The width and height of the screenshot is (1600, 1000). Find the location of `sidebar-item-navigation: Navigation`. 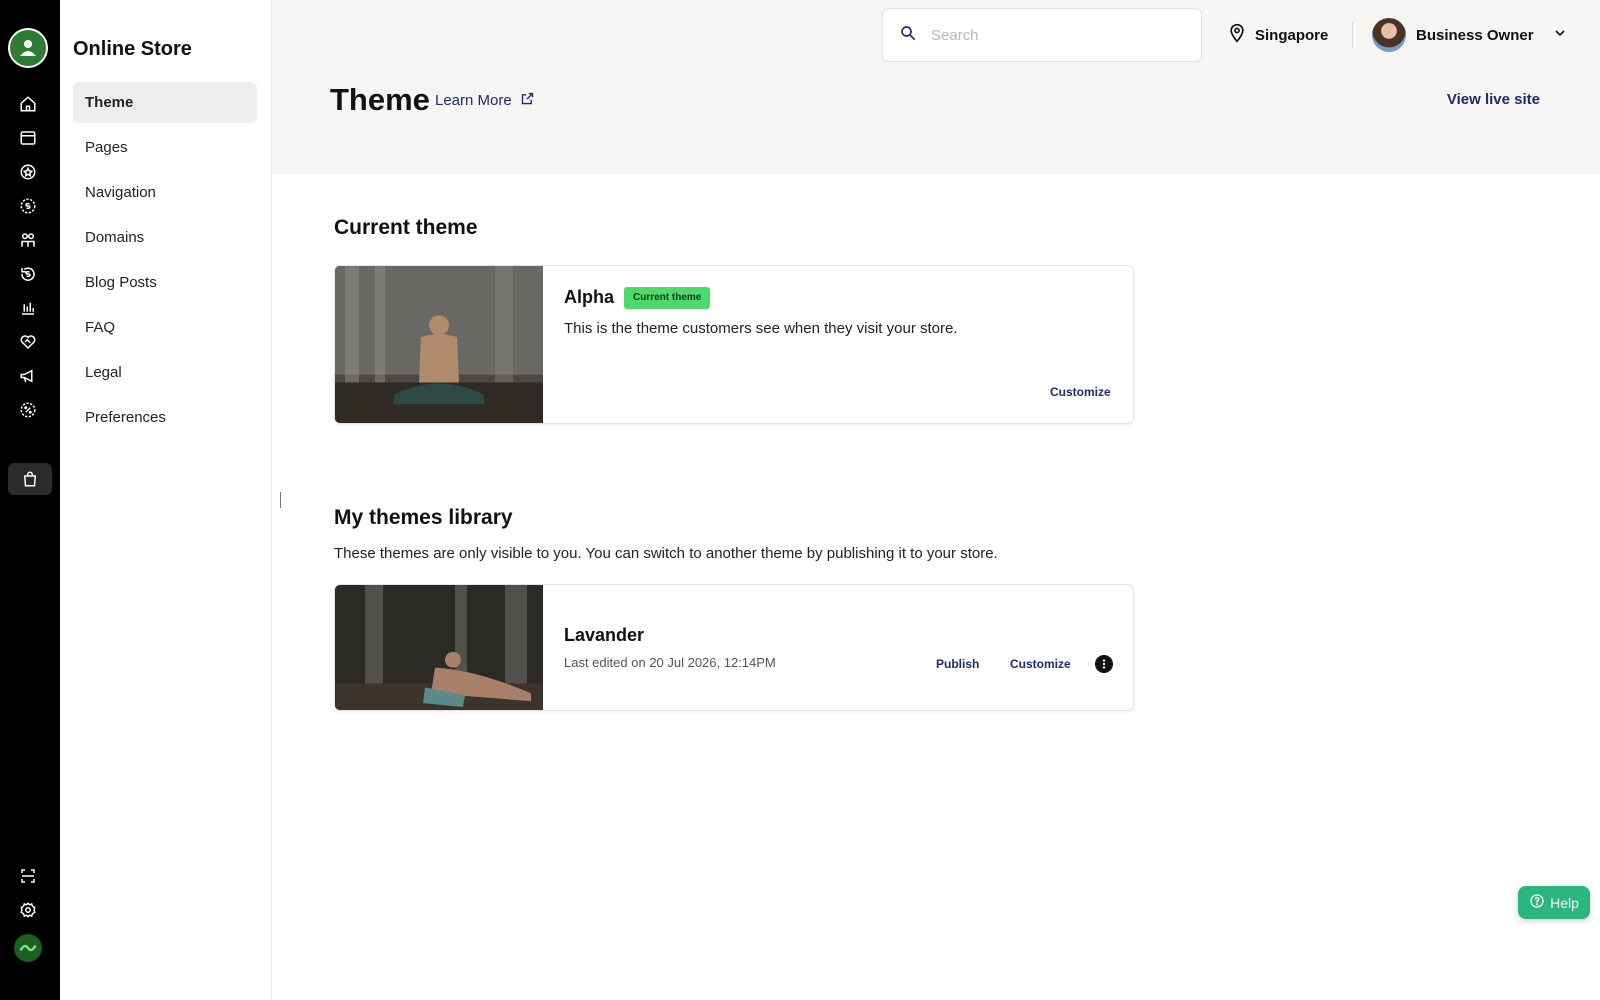

sidebar-item-navigation: Navigation is located at coordinates (165, 192).